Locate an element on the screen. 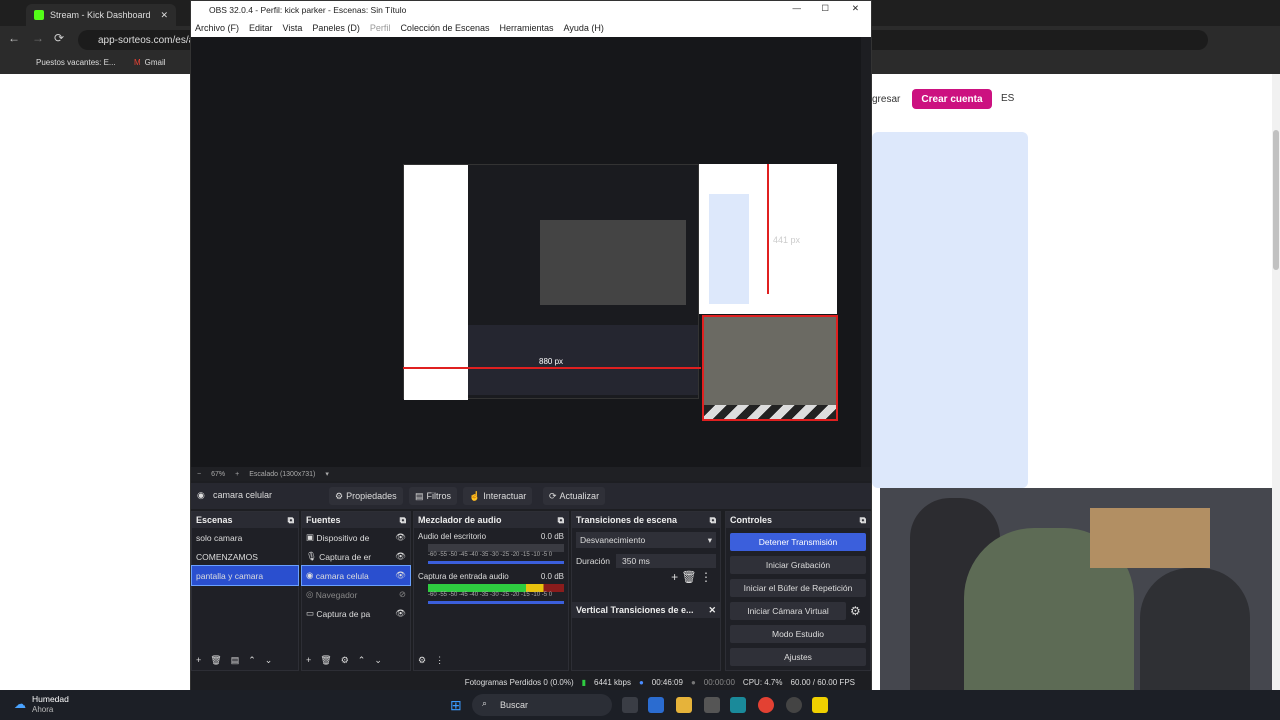 This screenshot has height=720, width=1280. source-item: ▣ Dispositivo de 👁 is located at coordinates (356, 537).